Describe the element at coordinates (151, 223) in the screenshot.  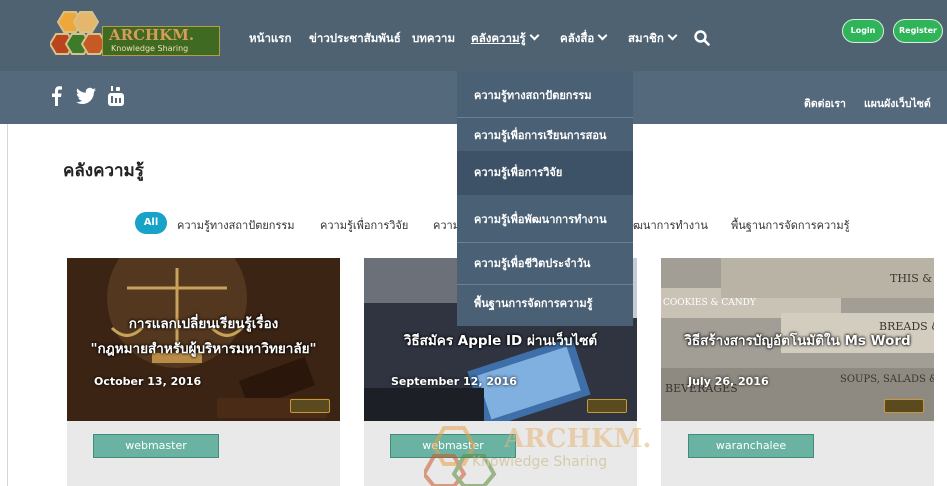
I see `filter-all-button: All` at that location.